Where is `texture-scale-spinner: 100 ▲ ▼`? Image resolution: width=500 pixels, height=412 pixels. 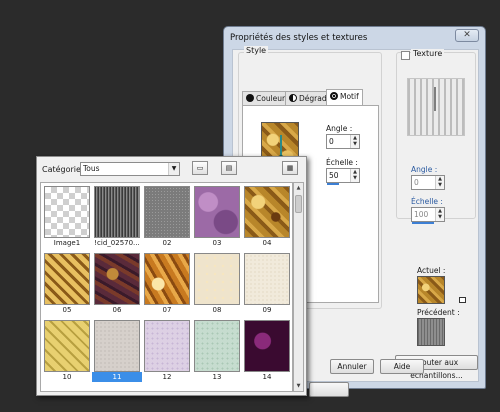
texture-scale-spinner: 100 ▲ ▼ is located at coordinates (428, 215).